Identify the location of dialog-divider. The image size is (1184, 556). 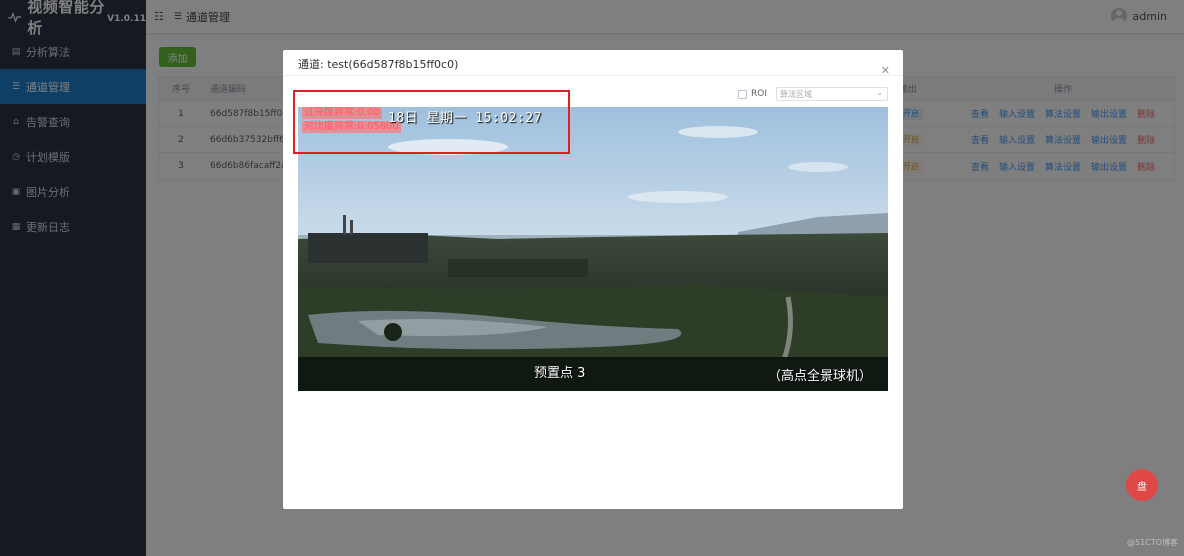
(593, 75).